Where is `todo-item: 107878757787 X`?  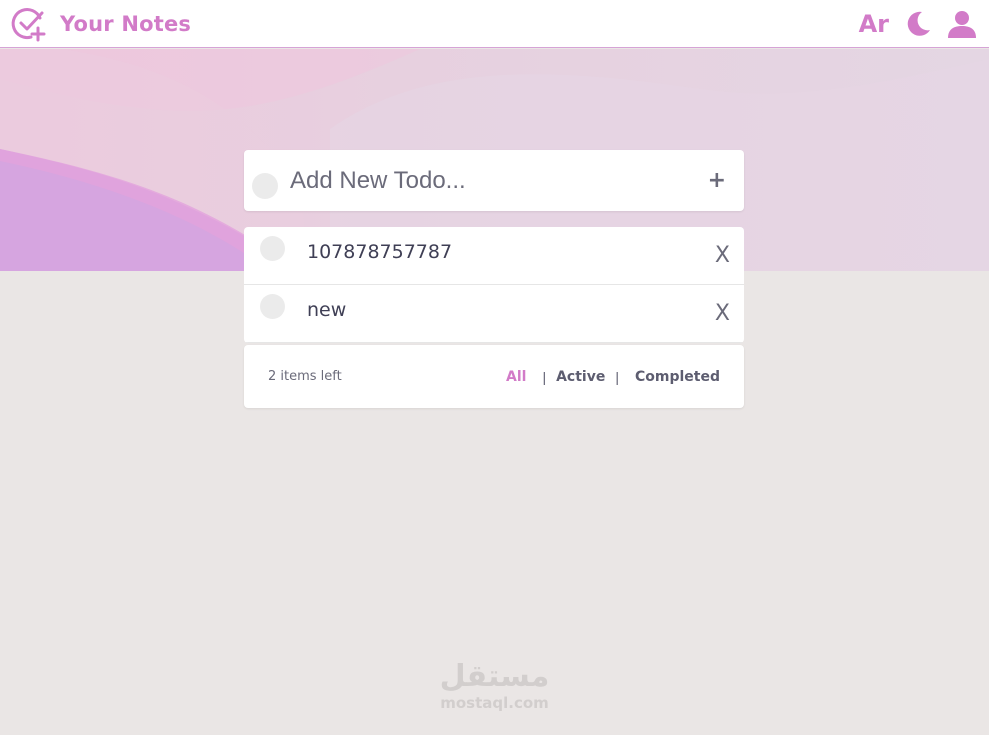
todo-item: 107878757787 X is located at coordinates (494, 256).